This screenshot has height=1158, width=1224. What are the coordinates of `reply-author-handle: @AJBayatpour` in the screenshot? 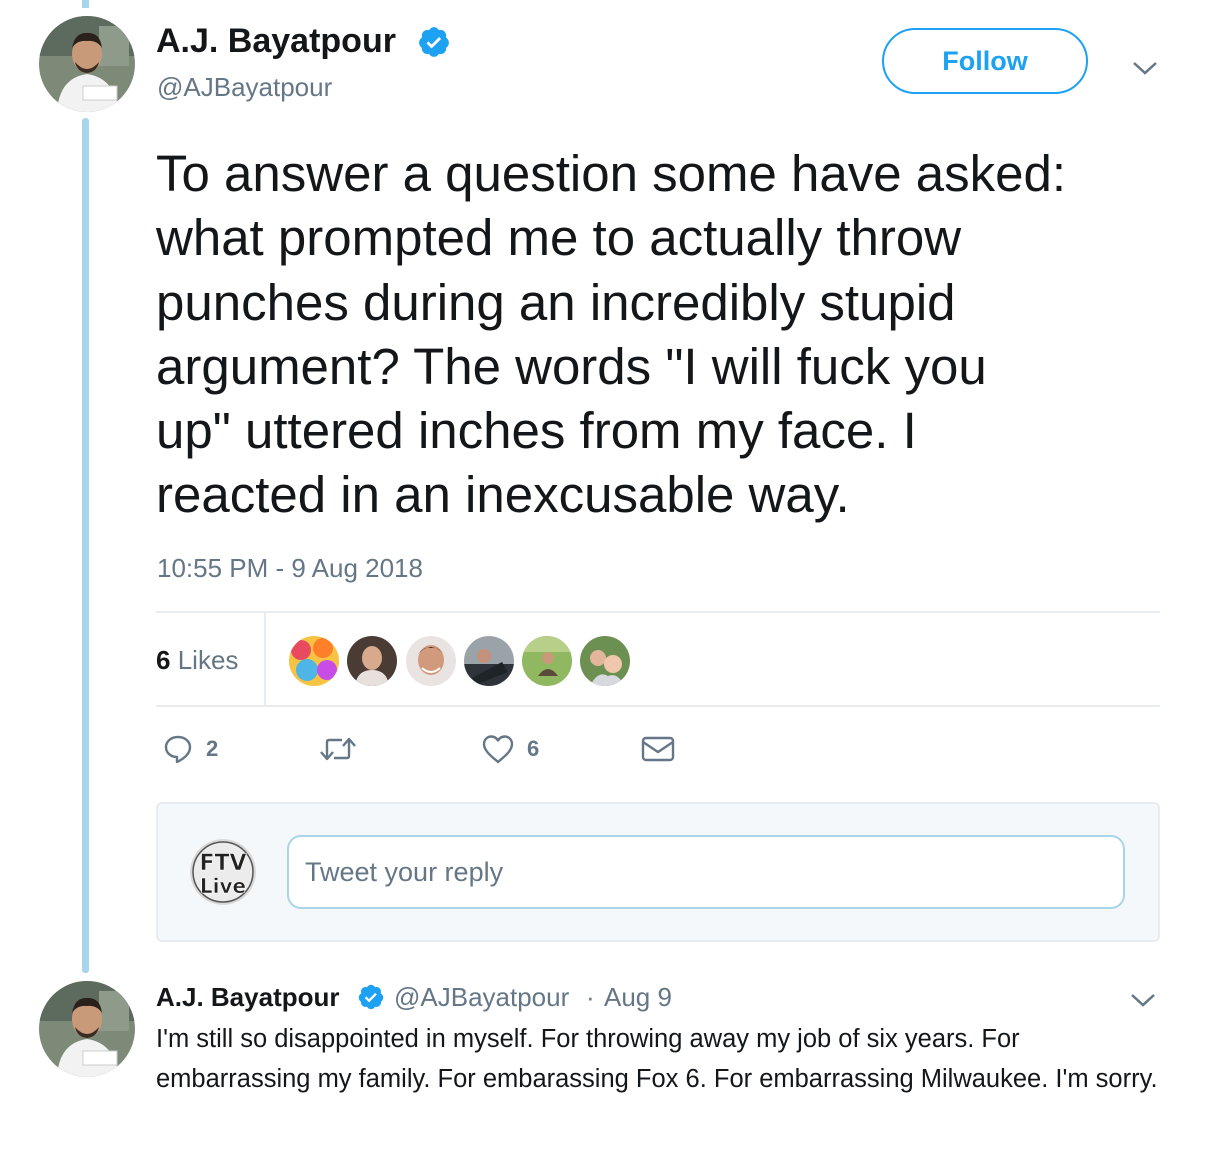 It's located at (481, 997).